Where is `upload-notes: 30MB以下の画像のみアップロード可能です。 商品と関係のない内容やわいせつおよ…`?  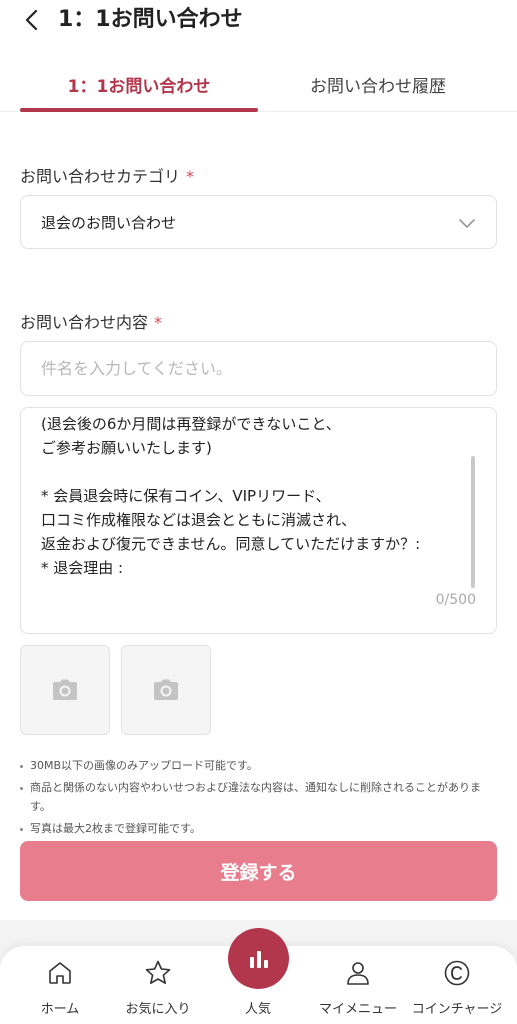
upload-notes: 30MB以下の画像のみアップロード可能です。 商品と関係のない内容やわいせつおよ… is located at coordinates (258, 797).